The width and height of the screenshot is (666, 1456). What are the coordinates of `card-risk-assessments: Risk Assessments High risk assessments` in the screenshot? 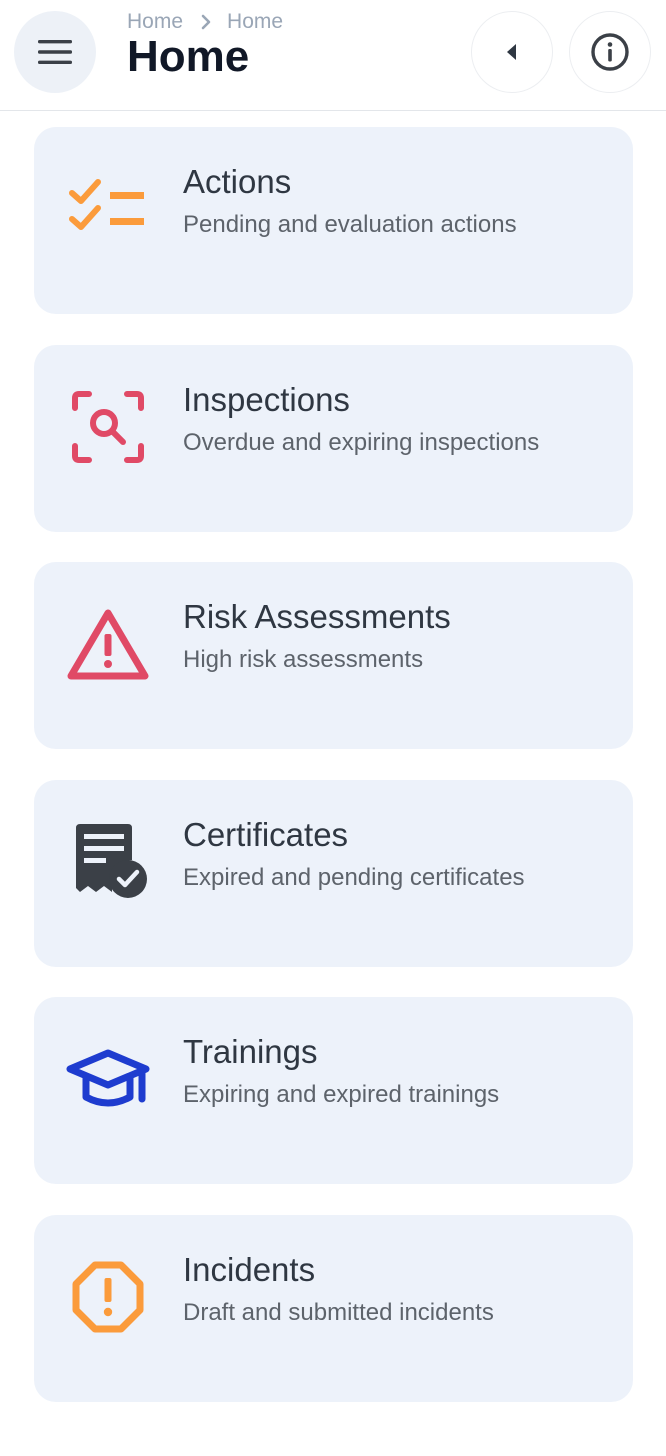 It's located at (333, 655).